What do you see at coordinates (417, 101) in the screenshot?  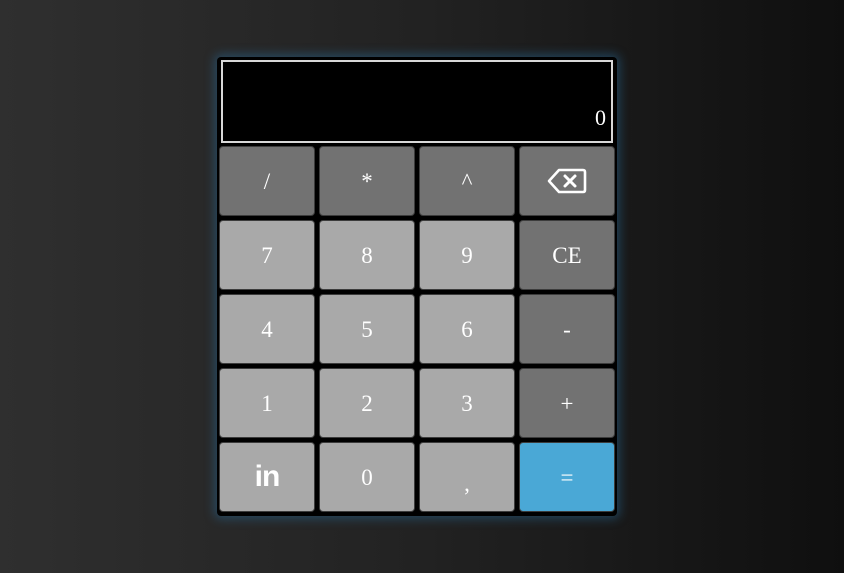 I see `calculator-display: 0` at bounding box center [417, 101].